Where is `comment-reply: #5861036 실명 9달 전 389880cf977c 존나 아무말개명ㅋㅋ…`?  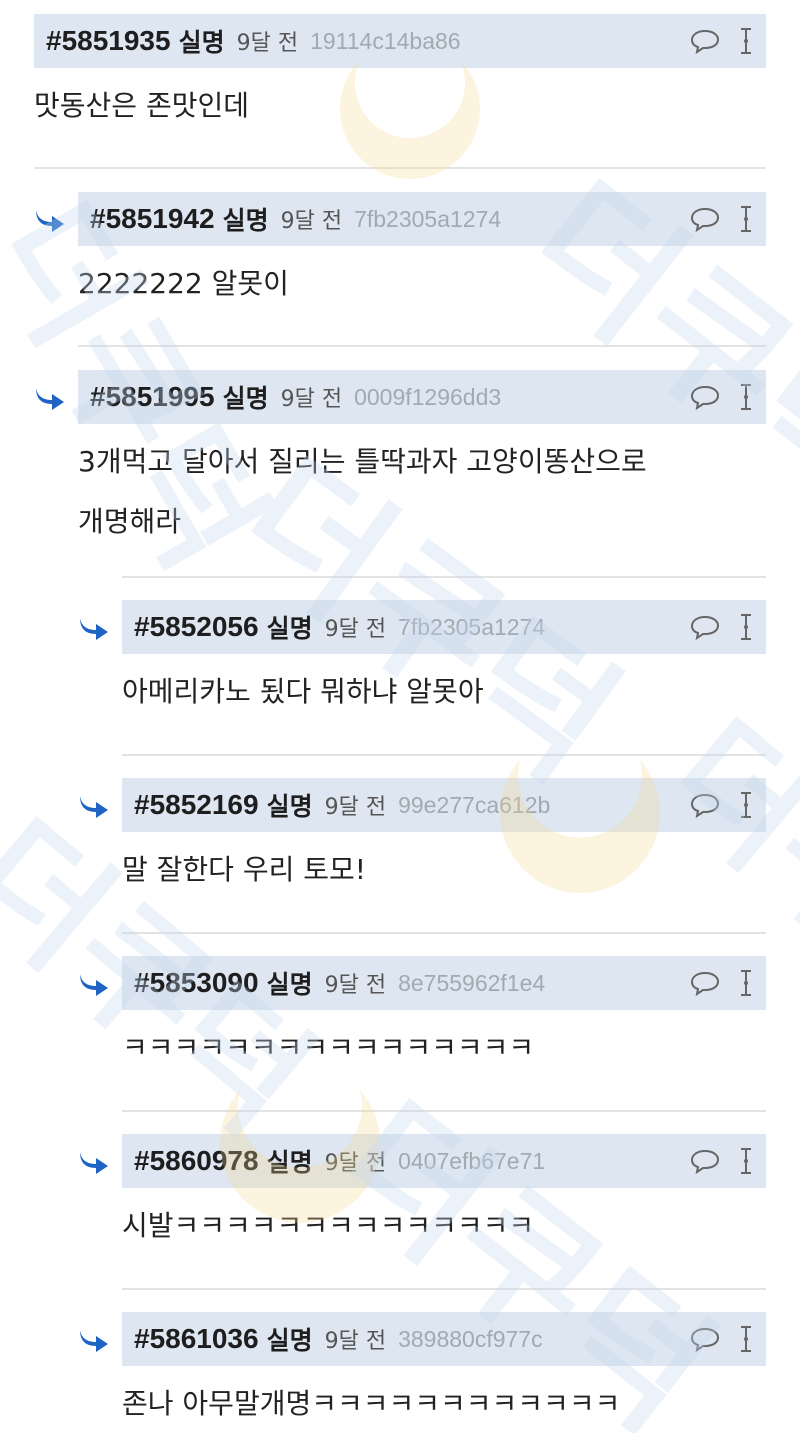 comment-reply: #5861036 실명 9달 전 389880cf977c 존나 아무말개명ㅋㅋ… is located at coordinates (423, 1369).